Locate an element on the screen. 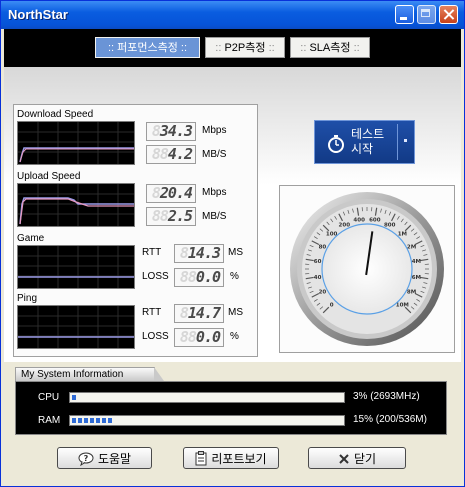 The width and height of the screenshot is (465, 487). report-button: 리포트보기 is located at coordinates (231, 458).